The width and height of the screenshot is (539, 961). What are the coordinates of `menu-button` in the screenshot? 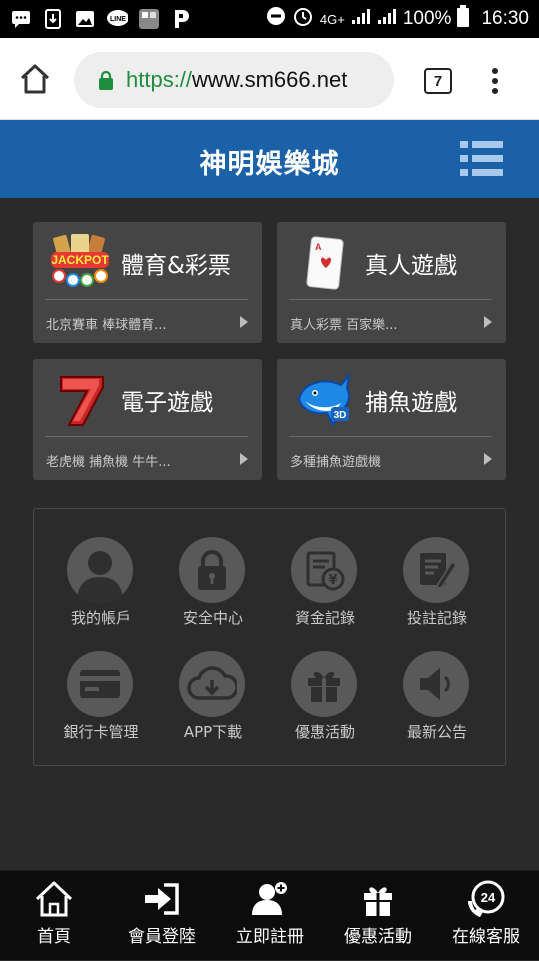 It's located at (482, 159).